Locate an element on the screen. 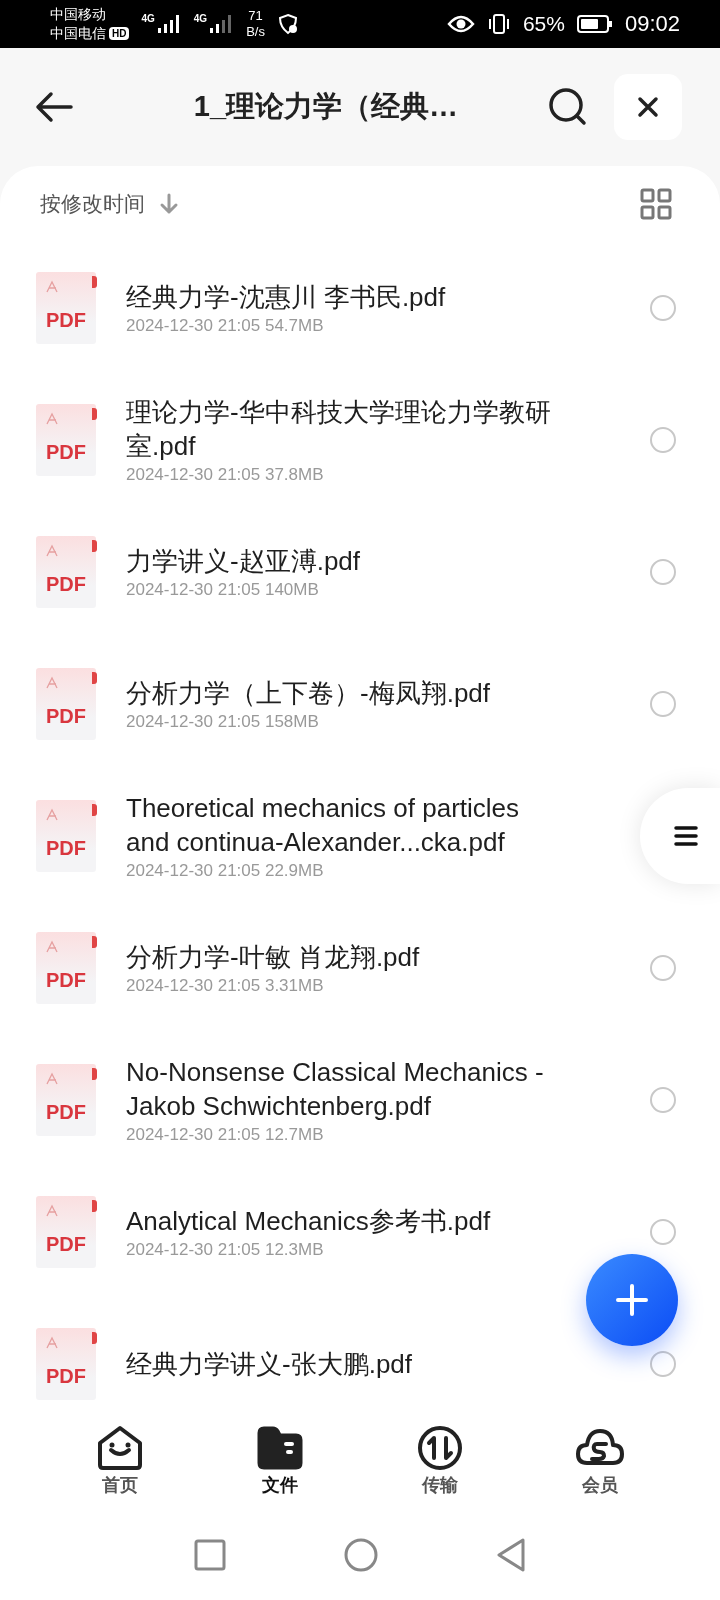 The height and width of the screenshot is (1600, 720). close-icon is located at coordinates (648, 107).